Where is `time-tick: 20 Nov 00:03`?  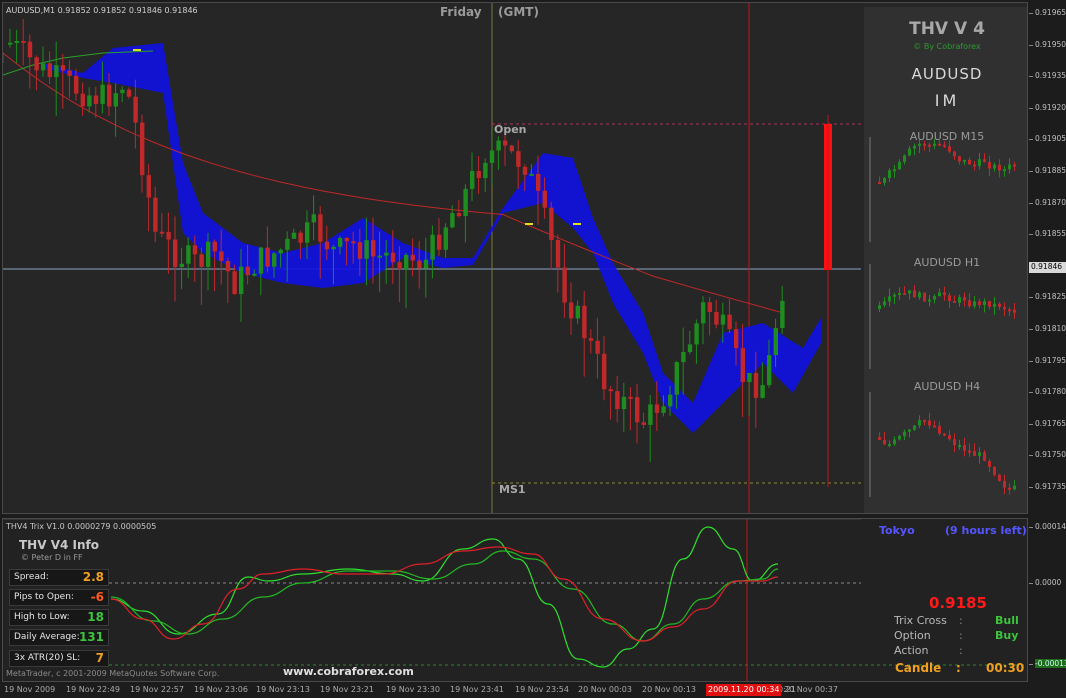 time-tick: 20 Nov 00:03 is located at coordinates (605, 689).